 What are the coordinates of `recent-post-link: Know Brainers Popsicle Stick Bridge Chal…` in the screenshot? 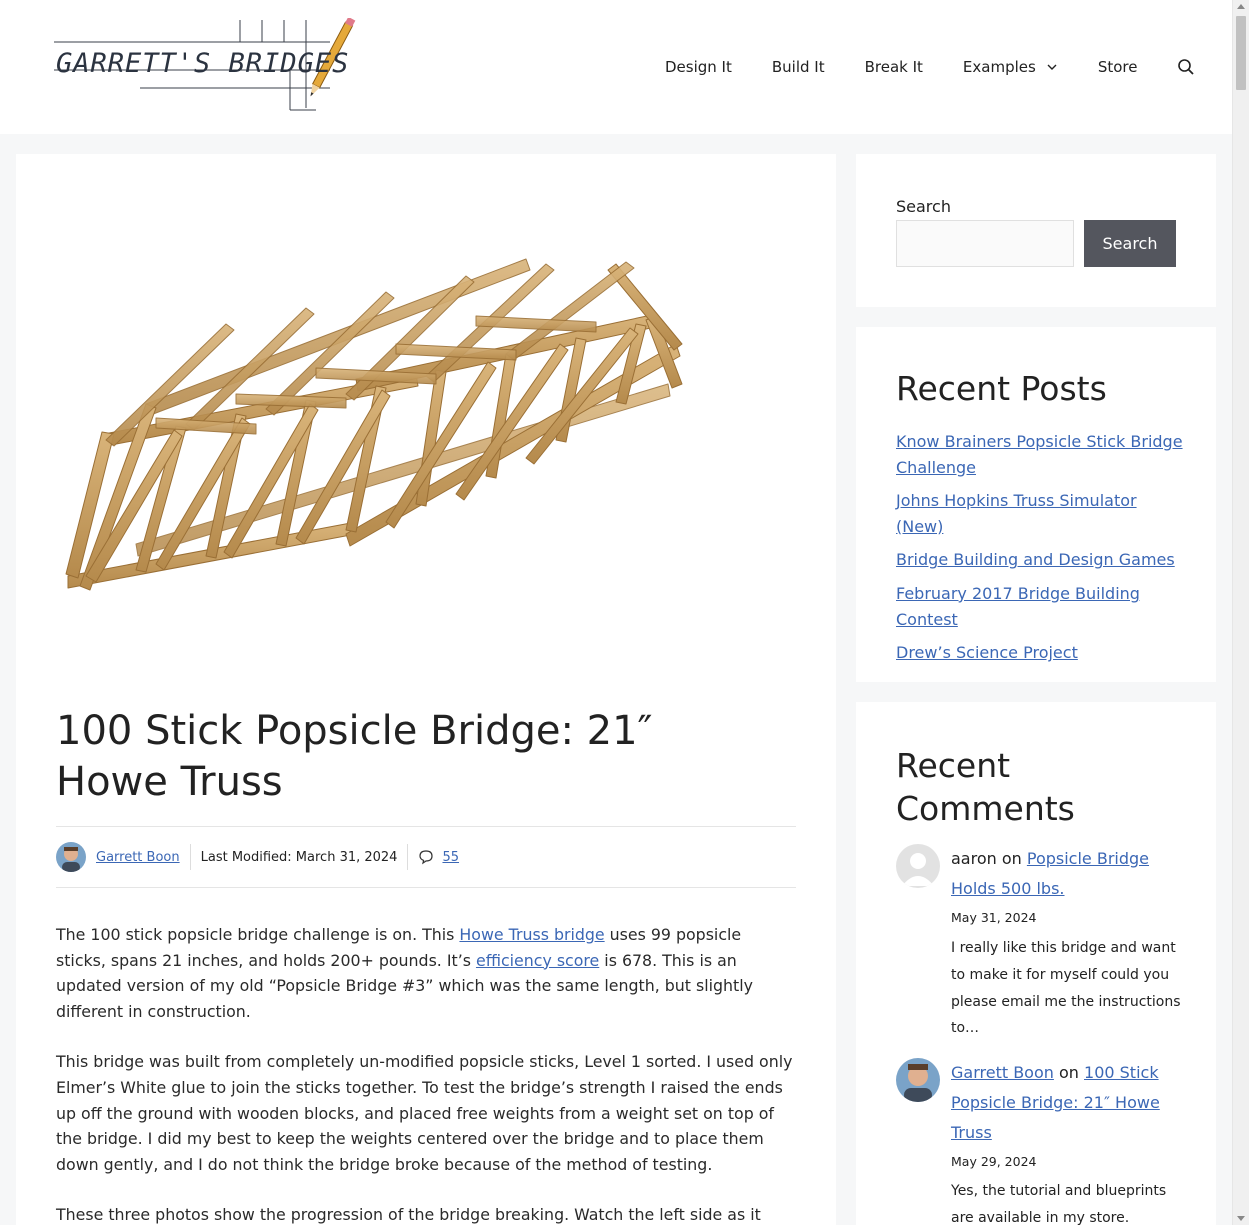 It's located at (1039, 454).